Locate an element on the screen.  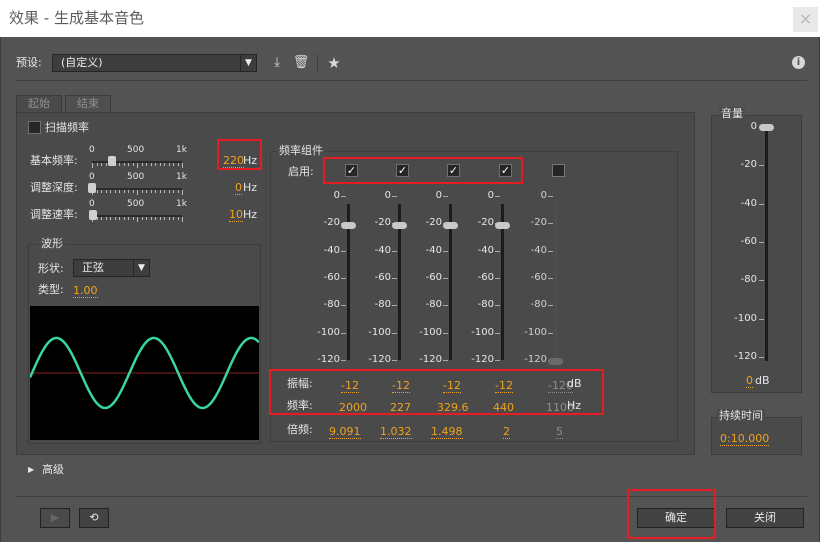
preset-value: (自定义) is located at coordinates (82, 62).